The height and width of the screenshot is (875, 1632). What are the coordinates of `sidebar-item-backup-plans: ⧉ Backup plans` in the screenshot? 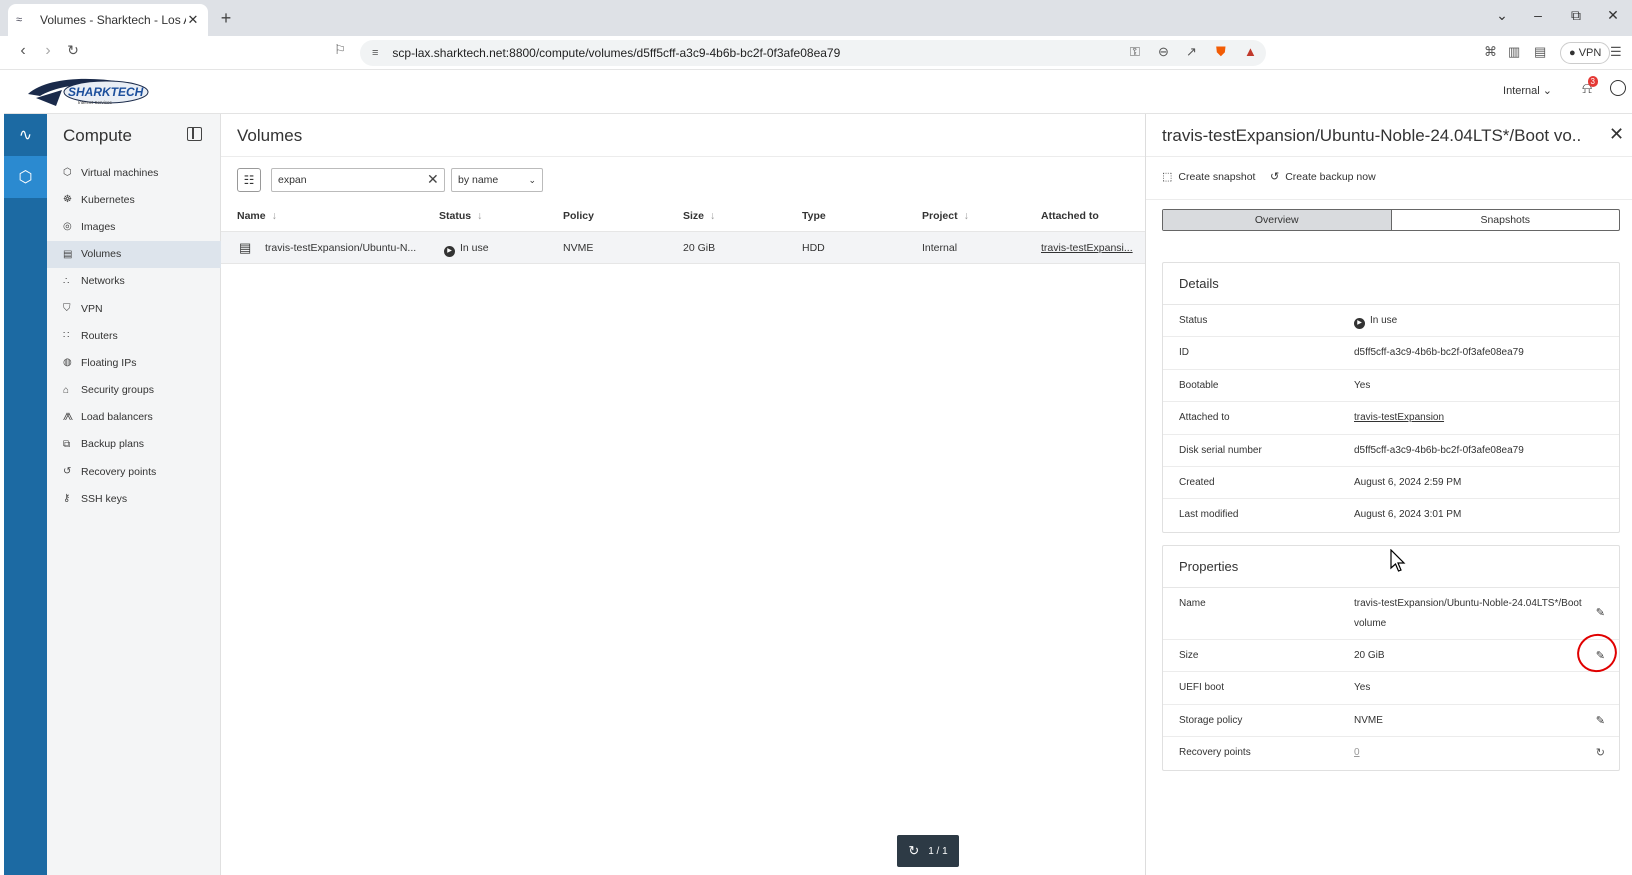 It's located at (134, 444).